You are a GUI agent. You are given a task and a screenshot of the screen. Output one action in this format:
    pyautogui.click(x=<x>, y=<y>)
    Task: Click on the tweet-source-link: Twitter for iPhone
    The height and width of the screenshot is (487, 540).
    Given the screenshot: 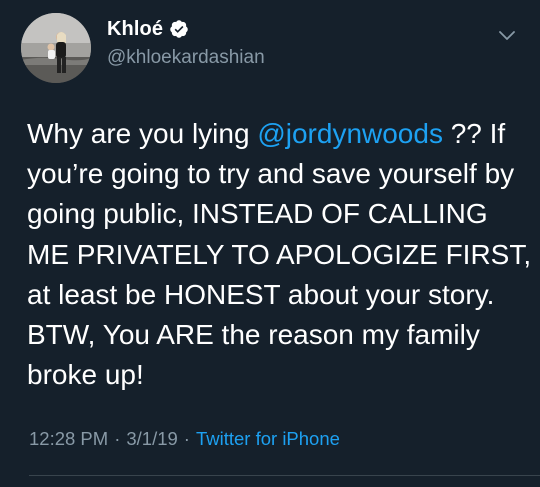 What is the action you would take?
    pyautogui.click(x=268, y=439)
    